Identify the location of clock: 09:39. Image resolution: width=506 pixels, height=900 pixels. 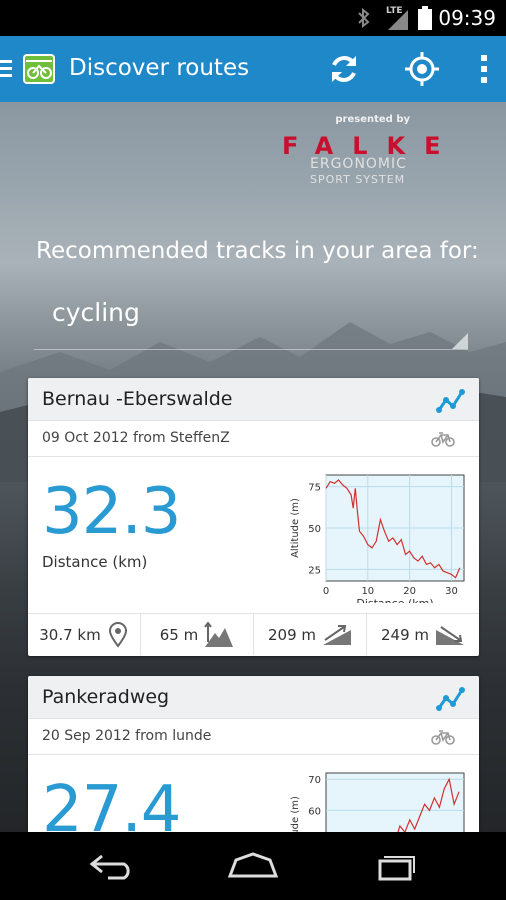
(467, 18).